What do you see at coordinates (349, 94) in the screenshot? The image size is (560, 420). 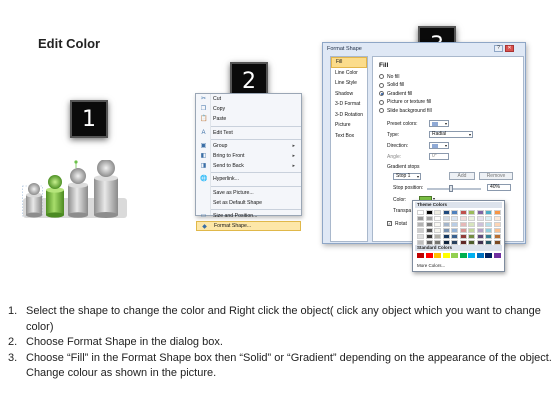 I see `nav-item: Shadow` at bounding box center [349, 94].